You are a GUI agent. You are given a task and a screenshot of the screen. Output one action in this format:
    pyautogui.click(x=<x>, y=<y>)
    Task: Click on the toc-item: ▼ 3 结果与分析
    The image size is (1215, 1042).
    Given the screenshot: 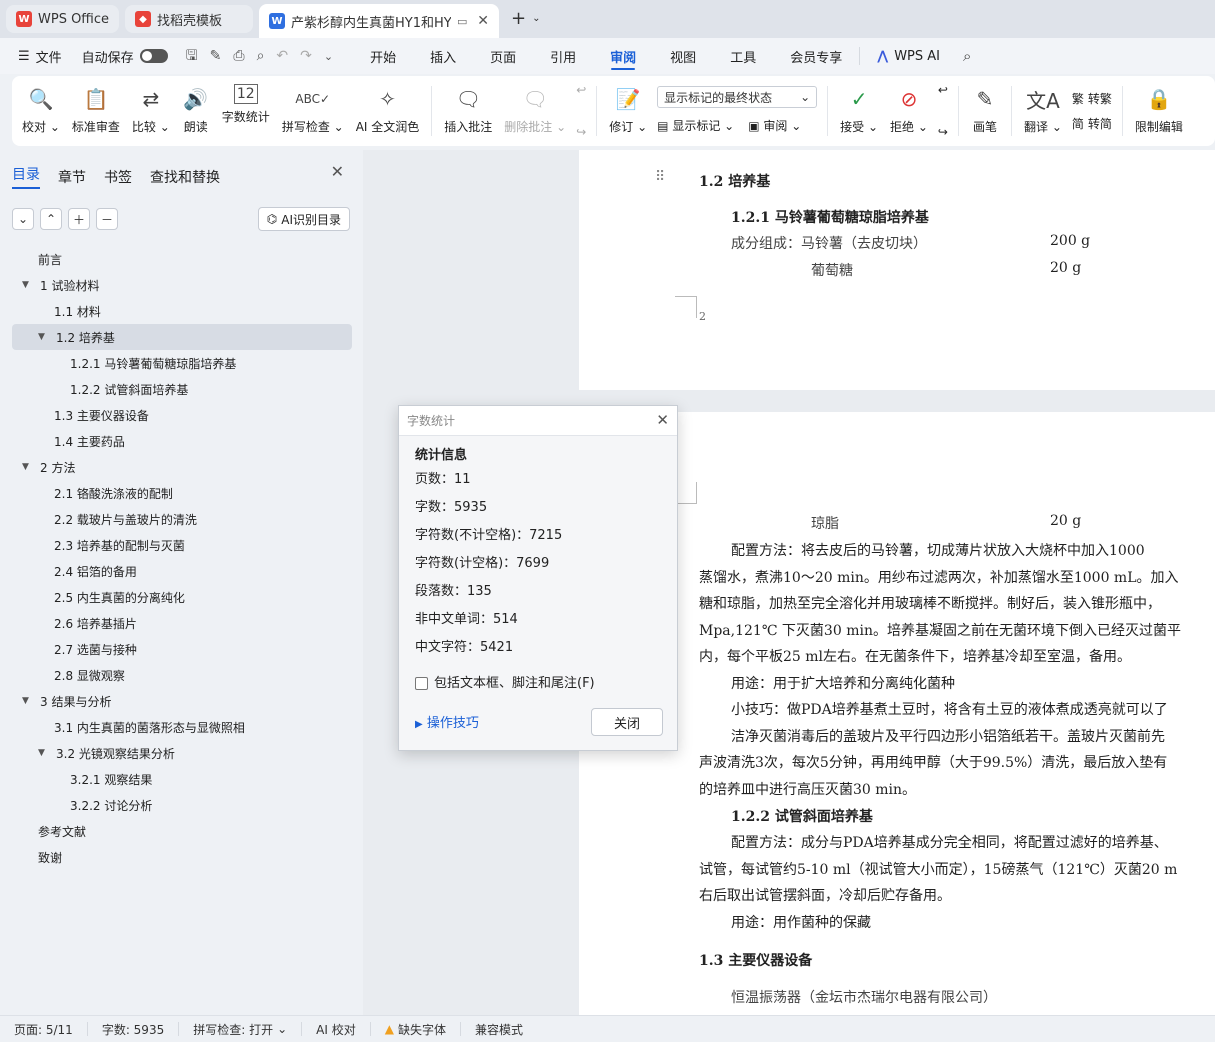 What is the action you would take?
    pyautogui.click(x=182, y=701)
    